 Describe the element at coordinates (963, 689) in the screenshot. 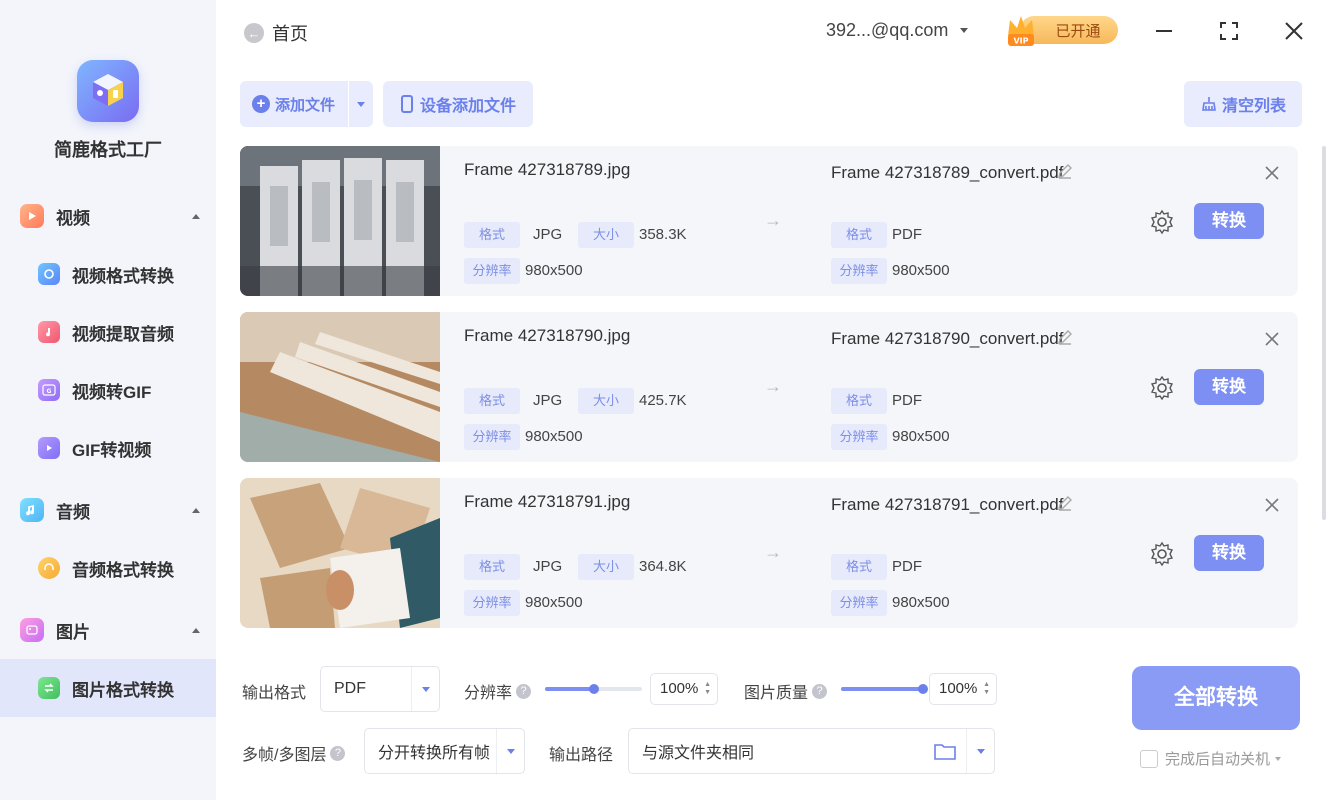

I see `quality-percent-input: 100% ▲ ▼` at that location.